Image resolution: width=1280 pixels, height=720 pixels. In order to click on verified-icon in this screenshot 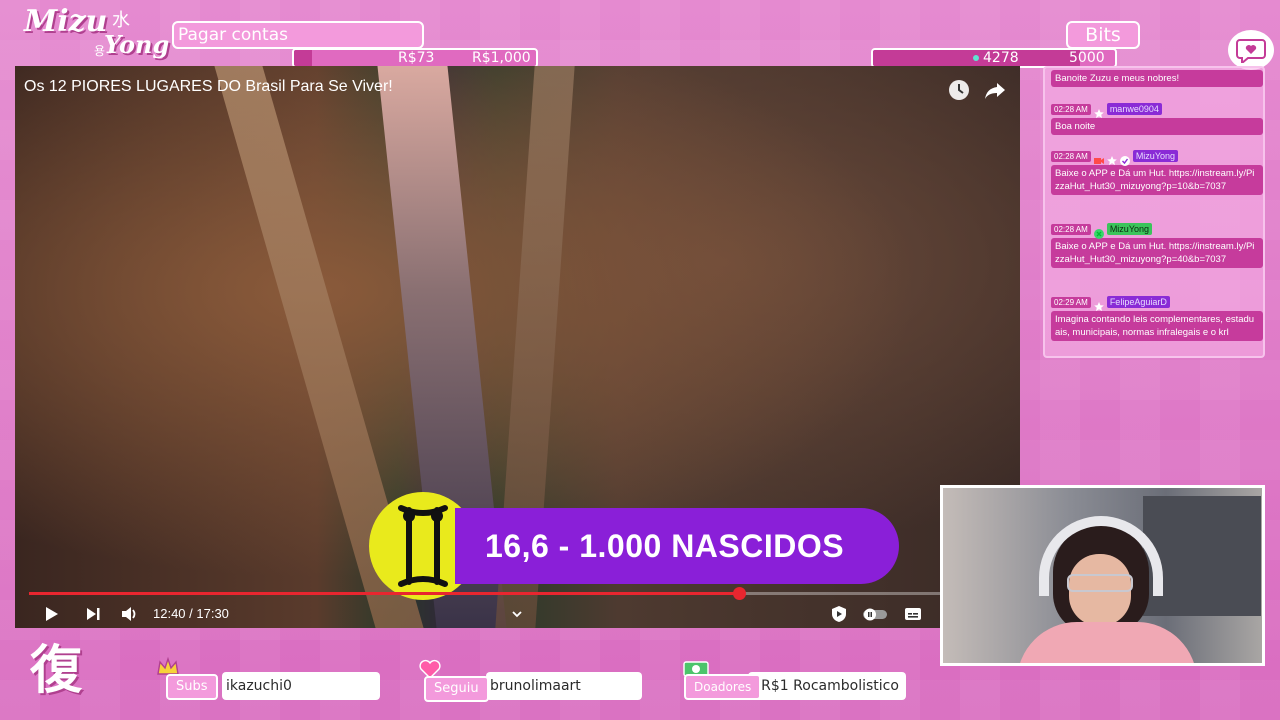, I will do `click(1124, 158)`.